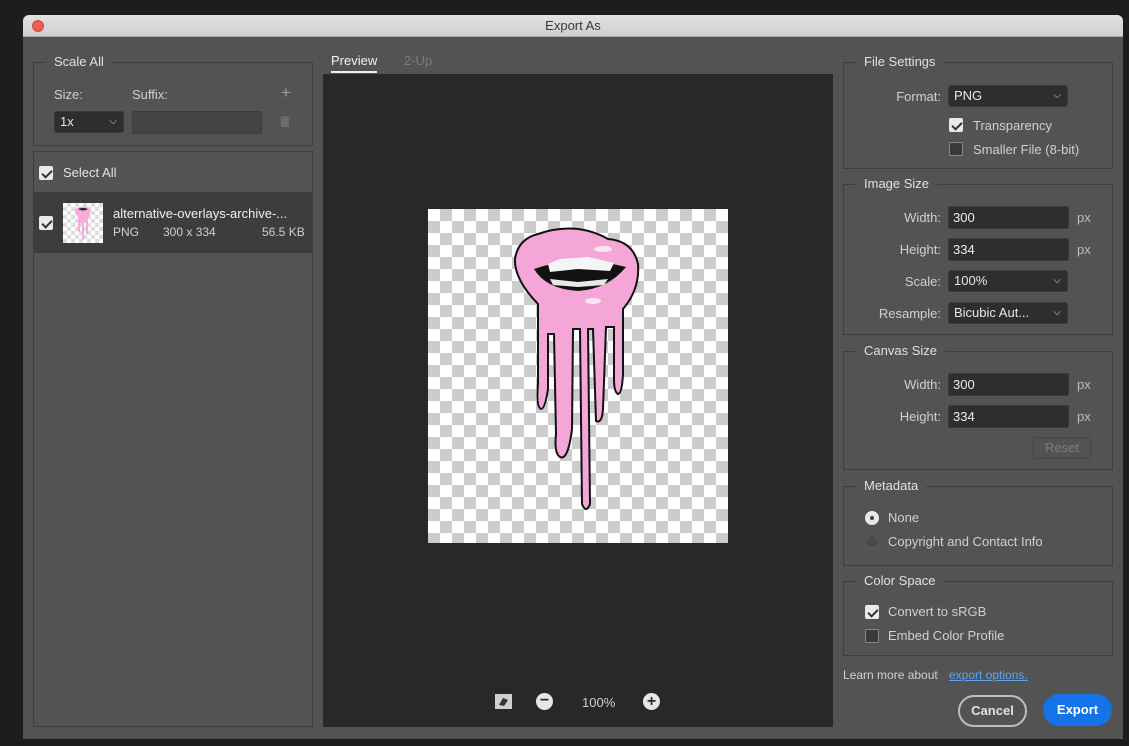  I want to click on metadata-copyright-radio, so click(872, 542).